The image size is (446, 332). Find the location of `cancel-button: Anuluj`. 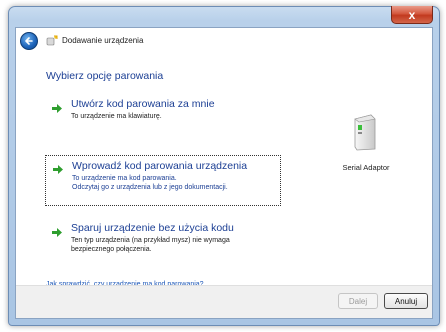

cancel-button: Anuluj is located at coordinates (406, 301).